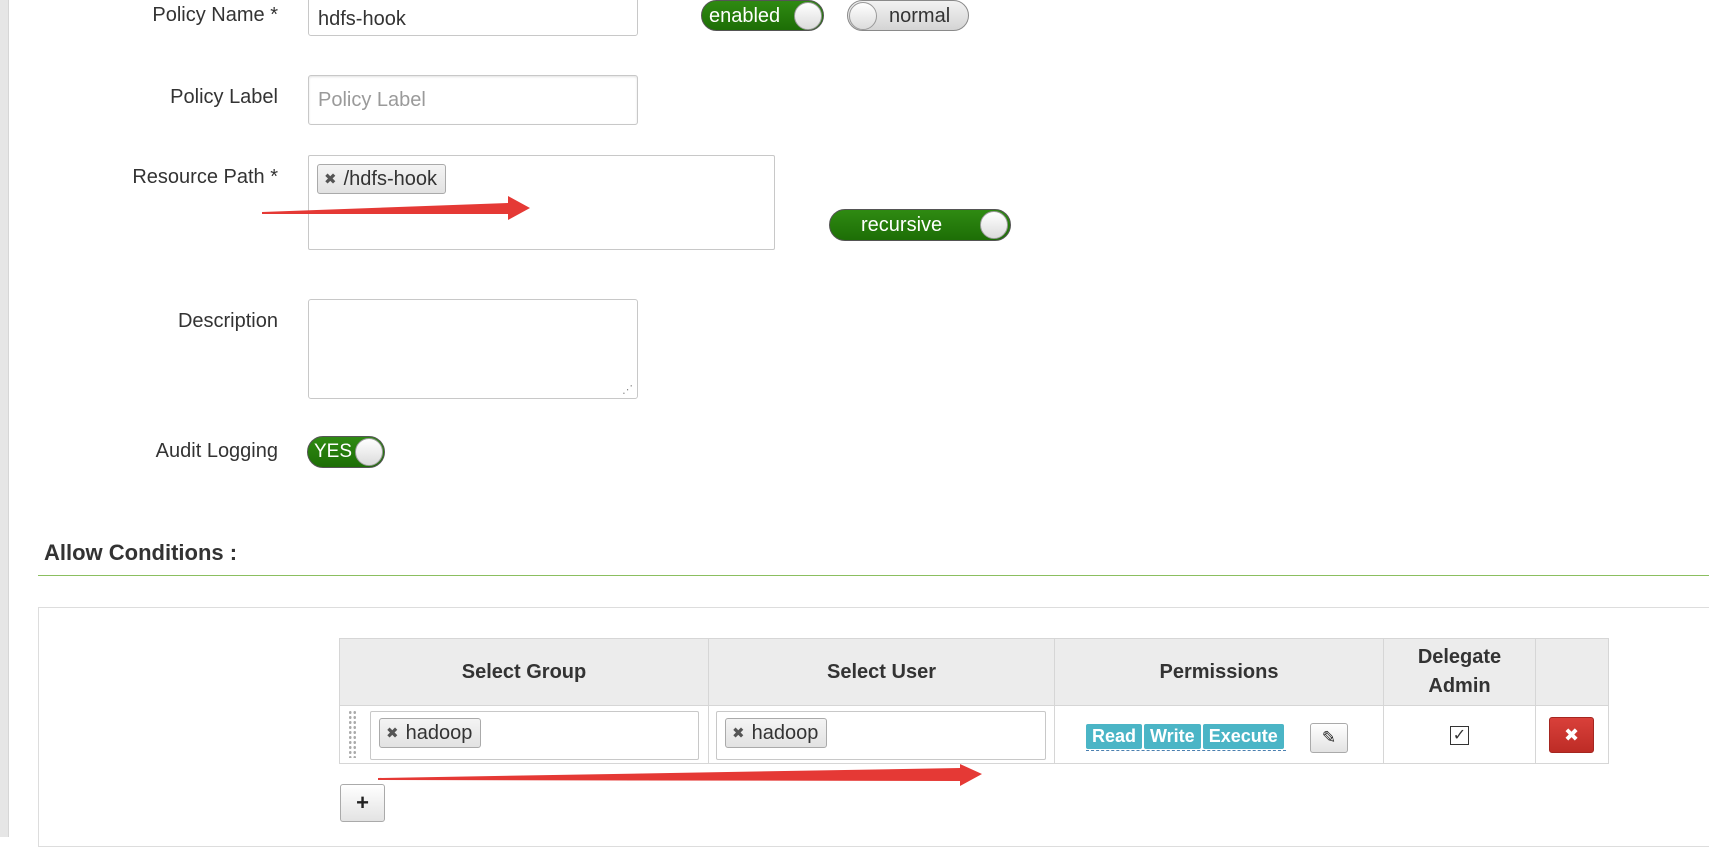 The height and width of the screenshot is (847, 1709). I want to click on add-row-button: +, so click(362, 803).